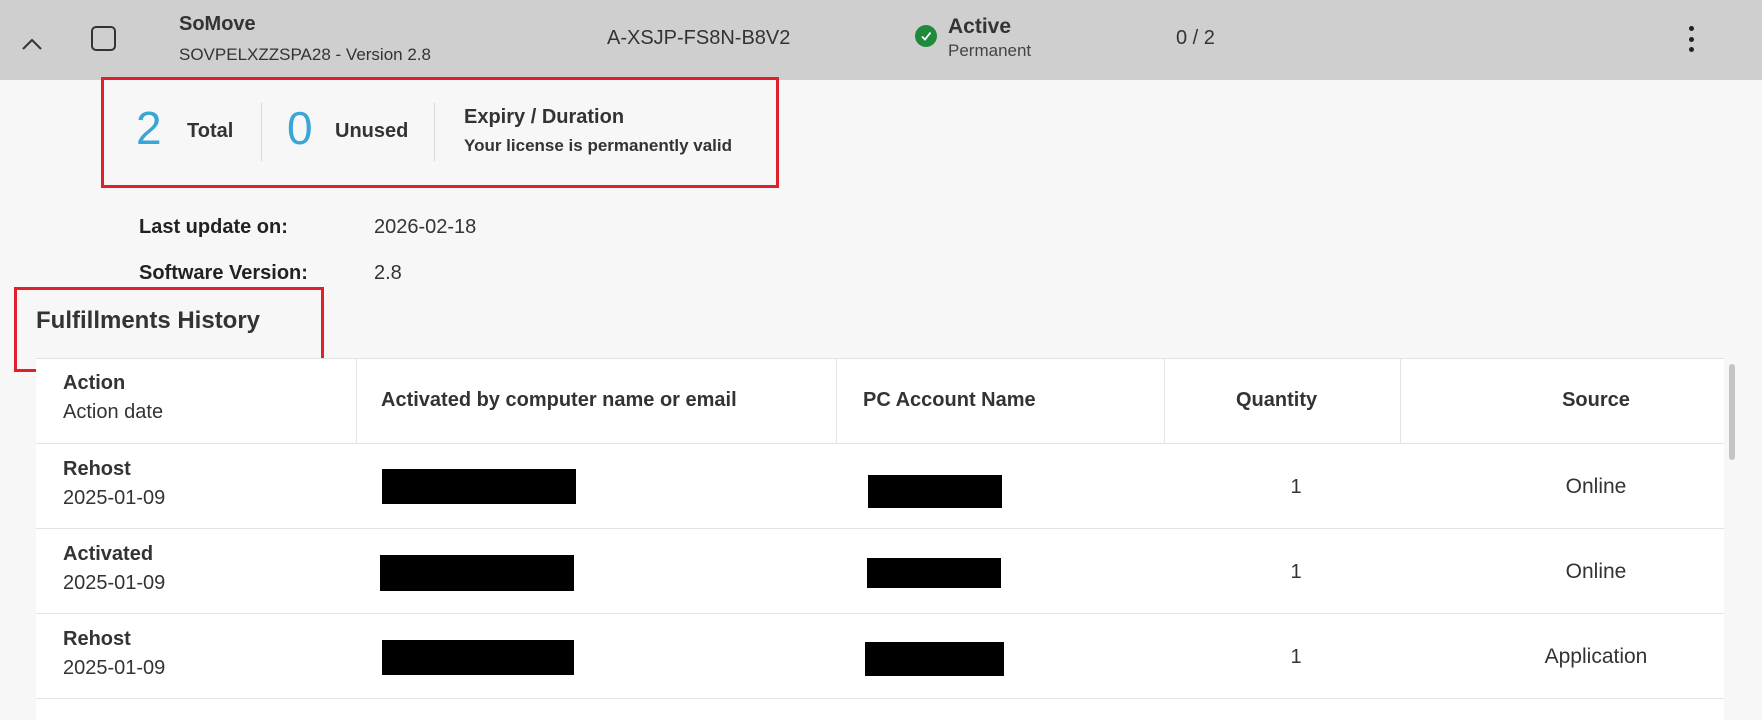 Image resolution: width=1762 pixels, height=720 pixels. I want to click on chevron-up-icon, so click(32, 44).